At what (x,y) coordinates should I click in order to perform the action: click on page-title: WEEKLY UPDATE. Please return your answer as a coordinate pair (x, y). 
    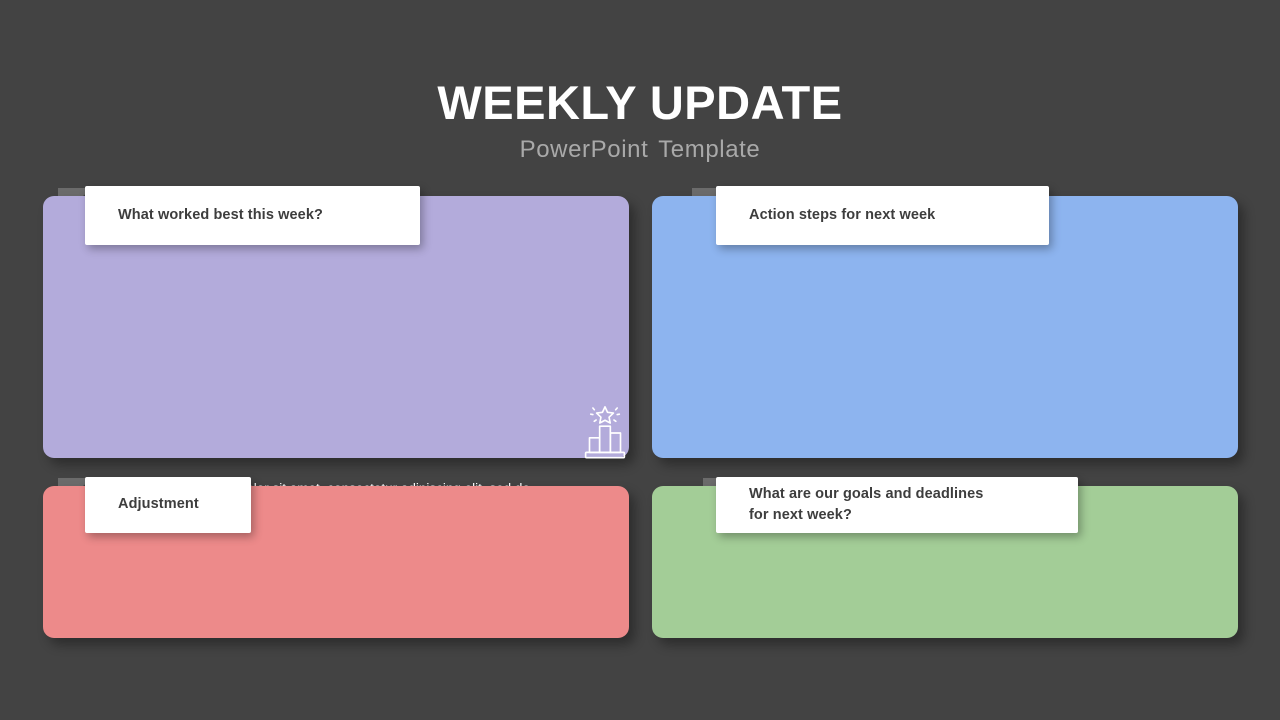
    Looking at the image, I should click on (640, 102).